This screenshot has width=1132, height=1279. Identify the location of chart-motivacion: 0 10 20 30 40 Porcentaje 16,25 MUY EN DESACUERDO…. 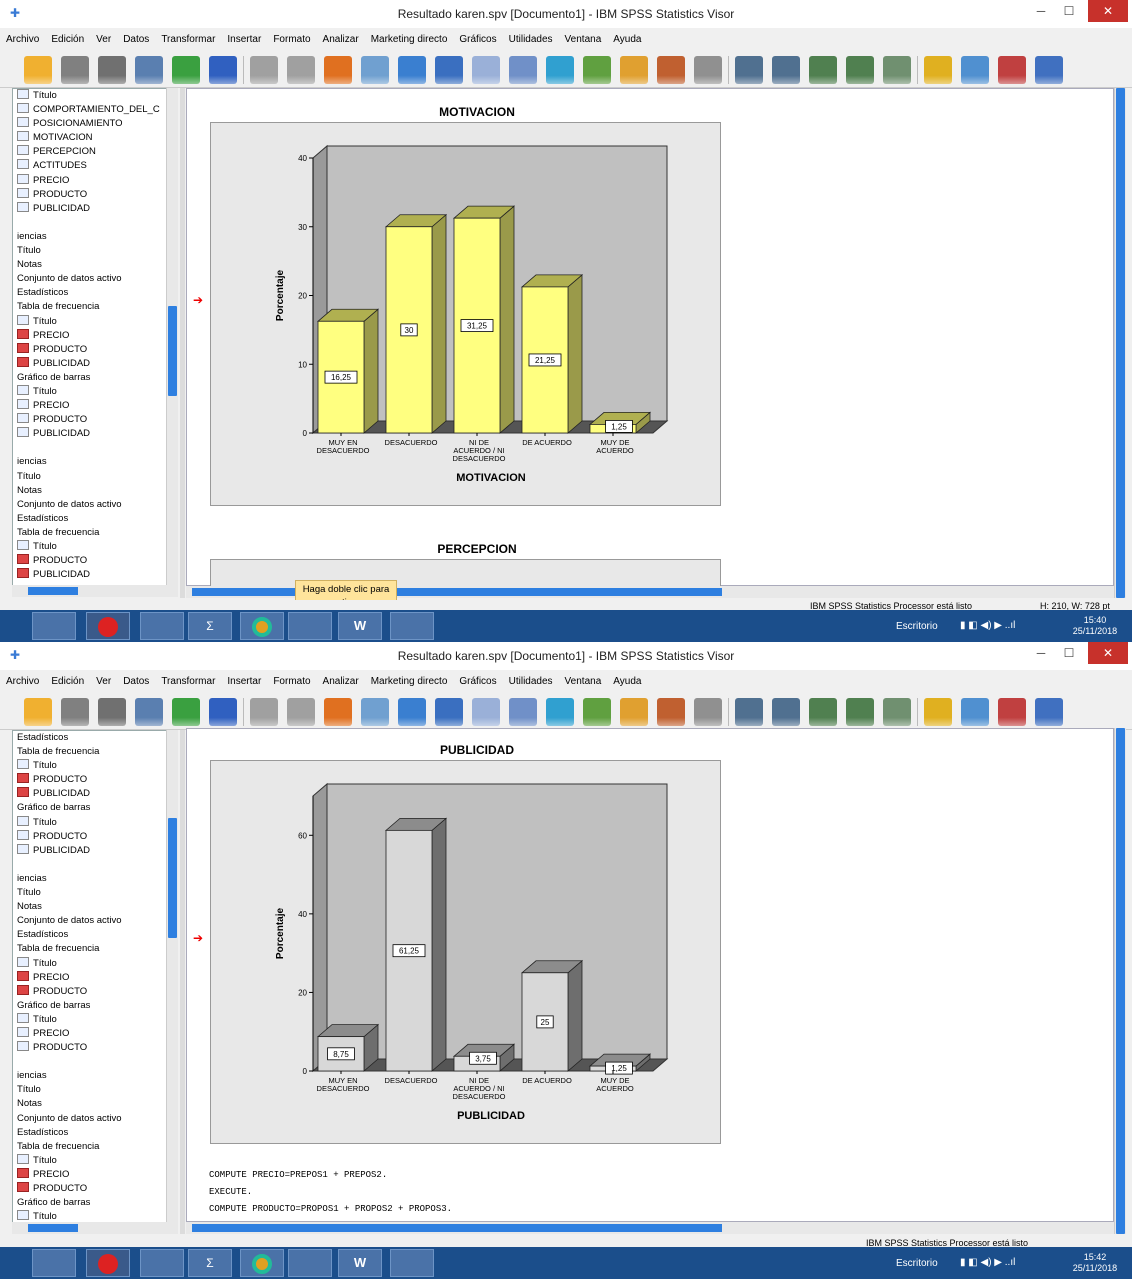
(465, 314).